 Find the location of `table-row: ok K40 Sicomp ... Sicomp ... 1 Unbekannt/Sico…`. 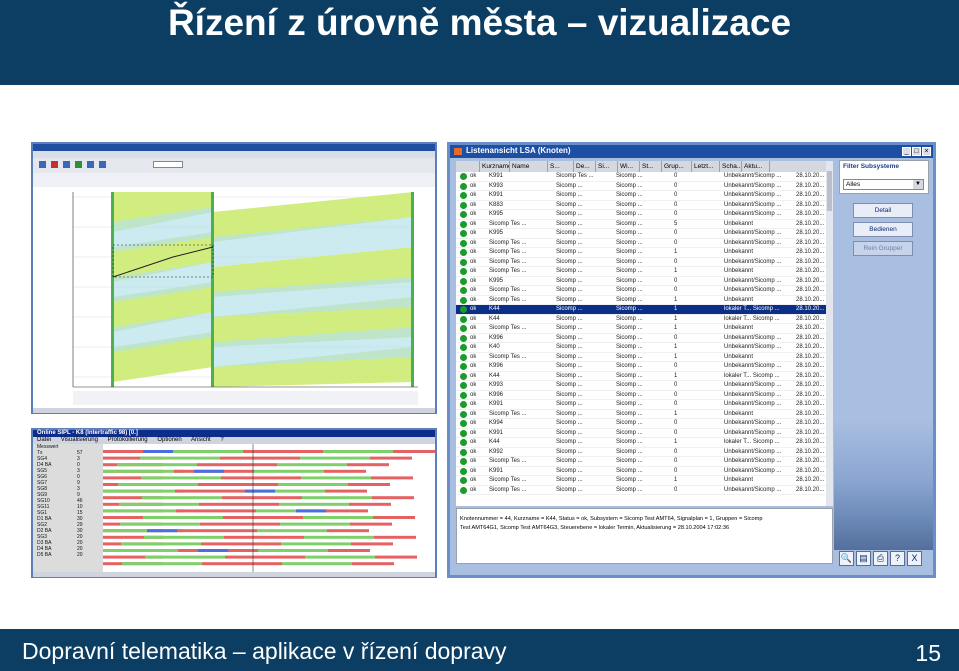

table-row: ok K40 Sicomp ... Sicomp ... 1 Unbekannt/Sico… is located at coordinates (644, 348).